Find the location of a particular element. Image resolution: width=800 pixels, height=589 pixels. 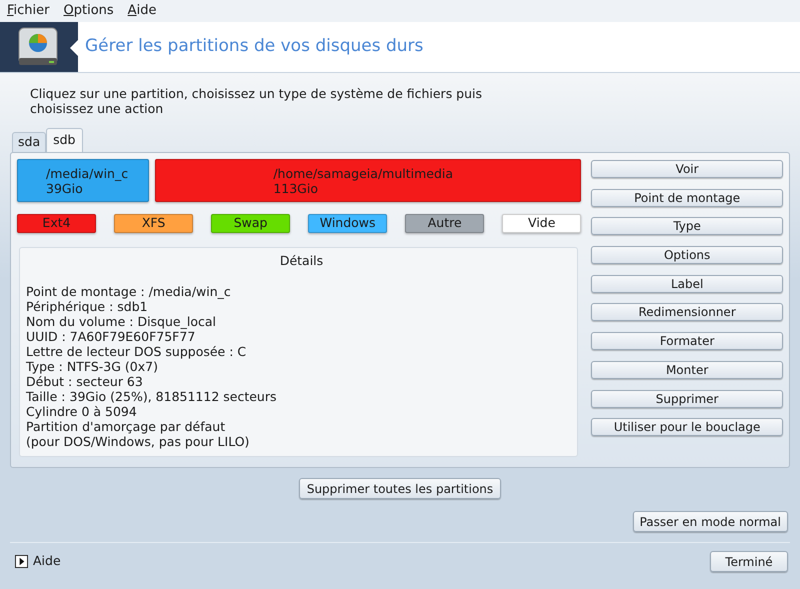

instruction-text: Cliquez sur une partition, choisissez un type de système de fichiers puis choisissez une action is located at coordinates (257, 101).